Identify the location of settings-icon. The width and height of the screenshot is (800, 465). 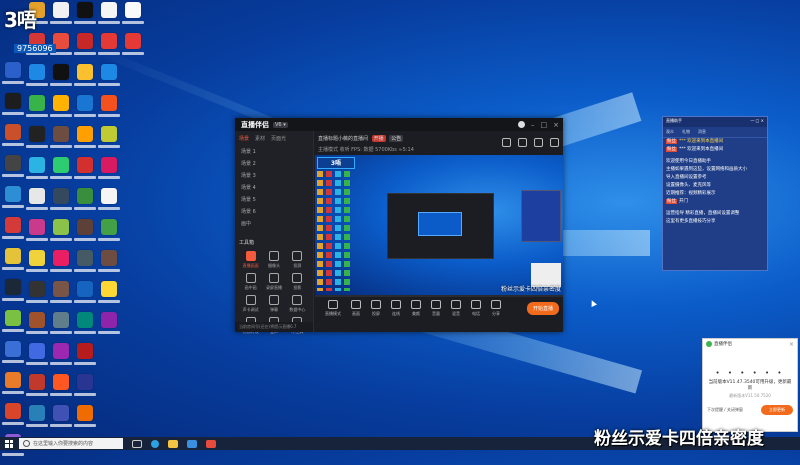
(538, 142).